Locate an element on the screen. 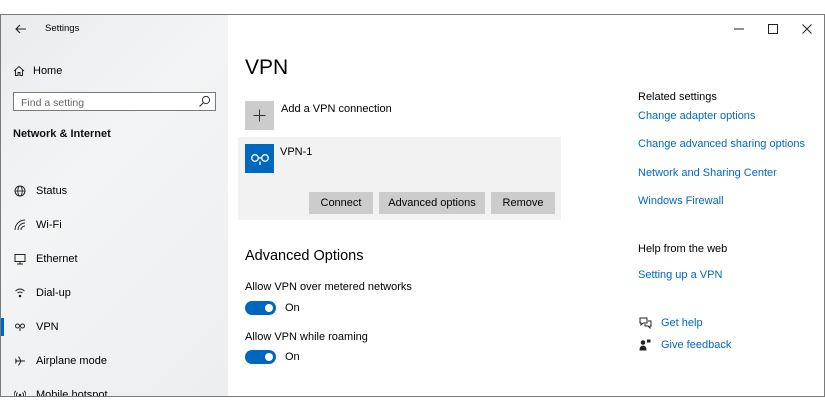  give-feedback-label: Give feedback is located at coordinates (696, 345).